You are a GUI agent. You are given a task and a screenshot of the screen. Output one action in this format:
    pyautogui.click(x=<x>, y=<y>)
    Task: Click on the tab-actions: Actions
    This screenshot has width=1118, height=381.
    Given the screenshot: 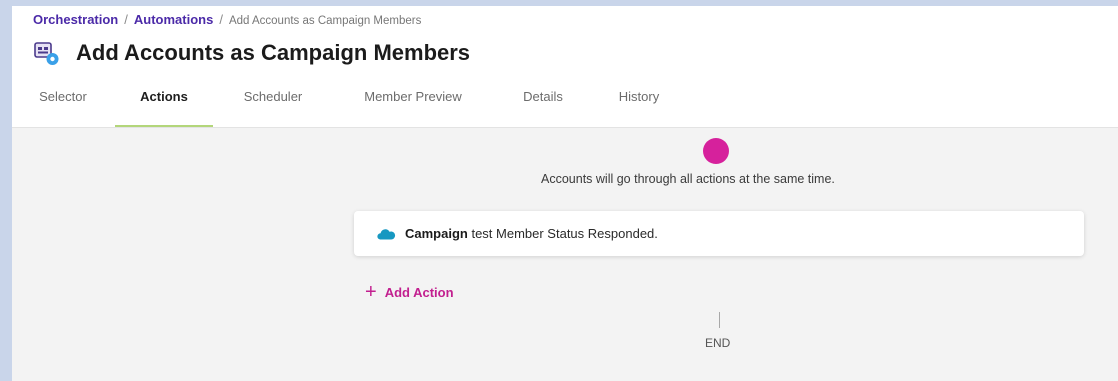 What is the action you would take?
    pyautogui.click(x=164, y=105)
    